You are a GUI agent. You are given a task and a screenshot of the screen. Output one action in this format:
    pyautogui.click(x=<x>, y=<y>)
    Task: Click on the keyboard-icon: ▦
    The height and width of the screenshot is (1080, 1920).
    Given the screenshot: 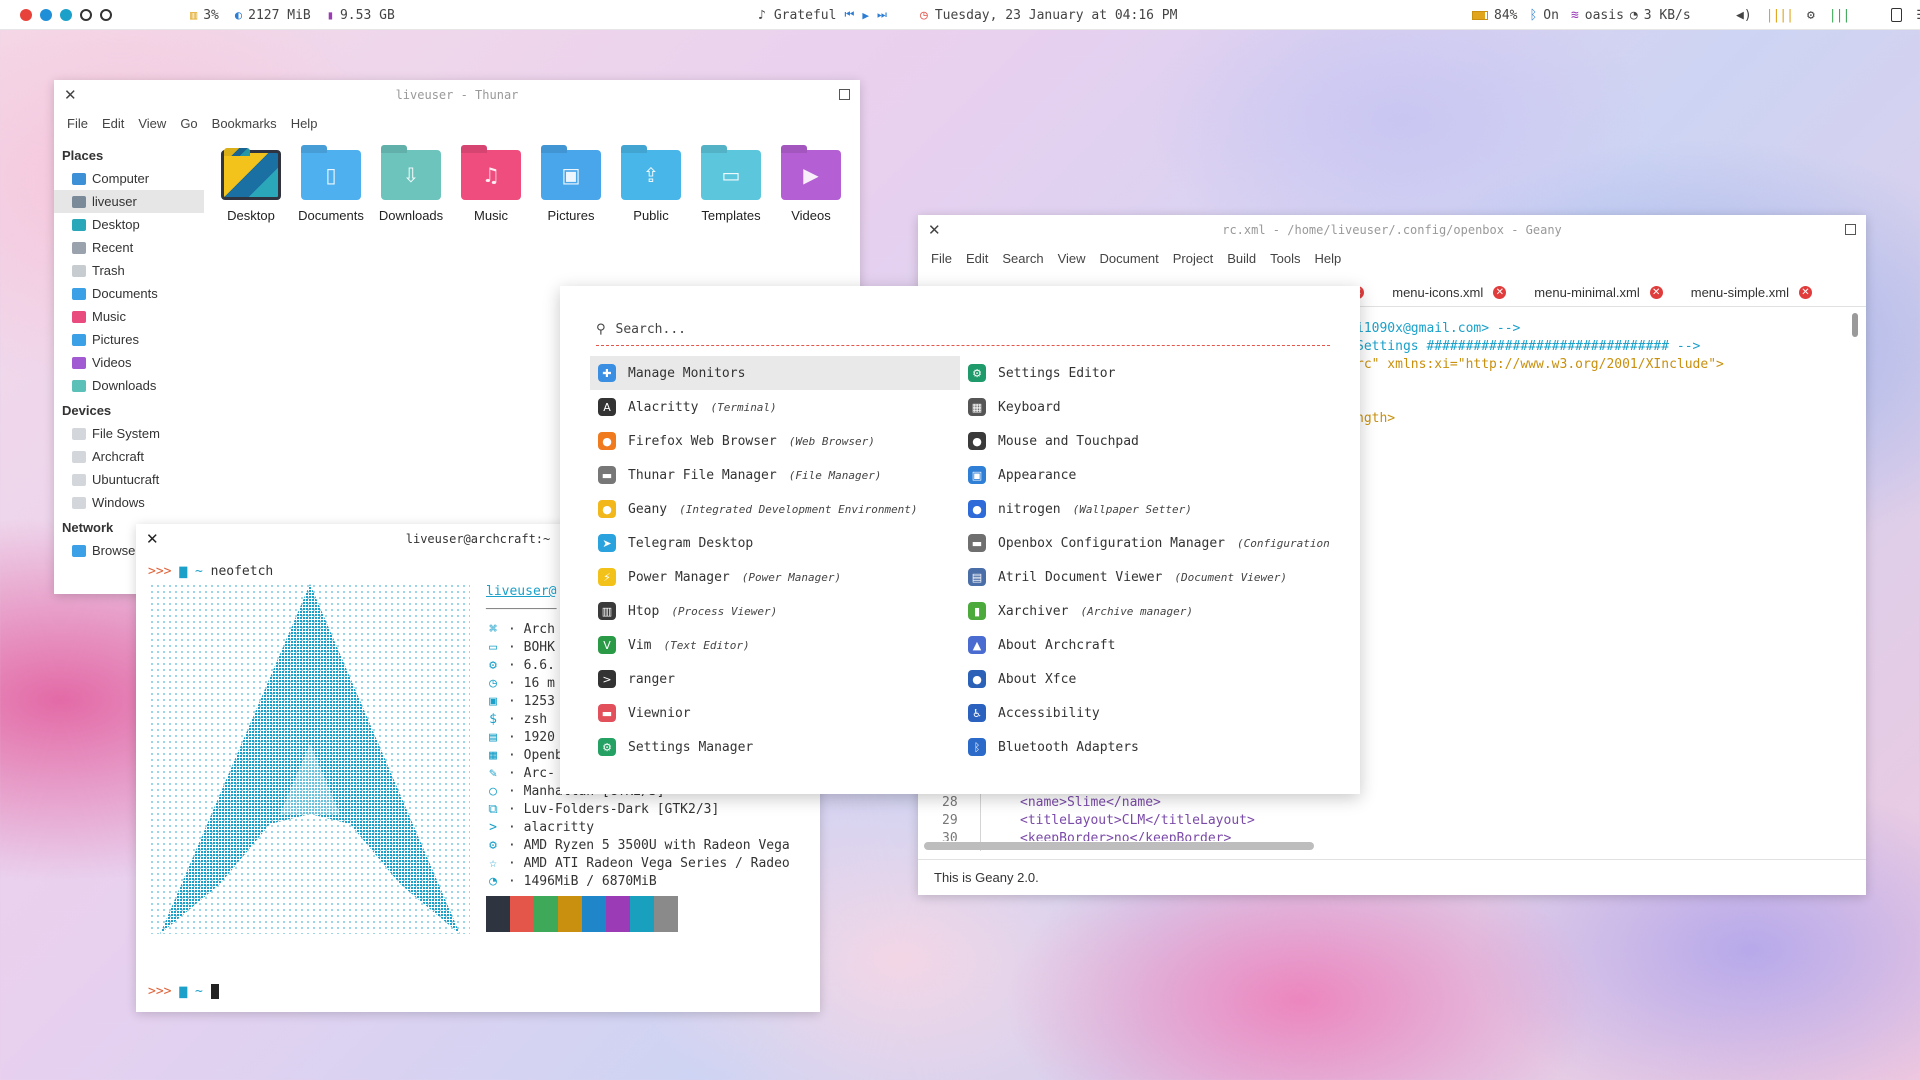 What is the action you would take?
    pyautogui.click(x=977, y=407)
    